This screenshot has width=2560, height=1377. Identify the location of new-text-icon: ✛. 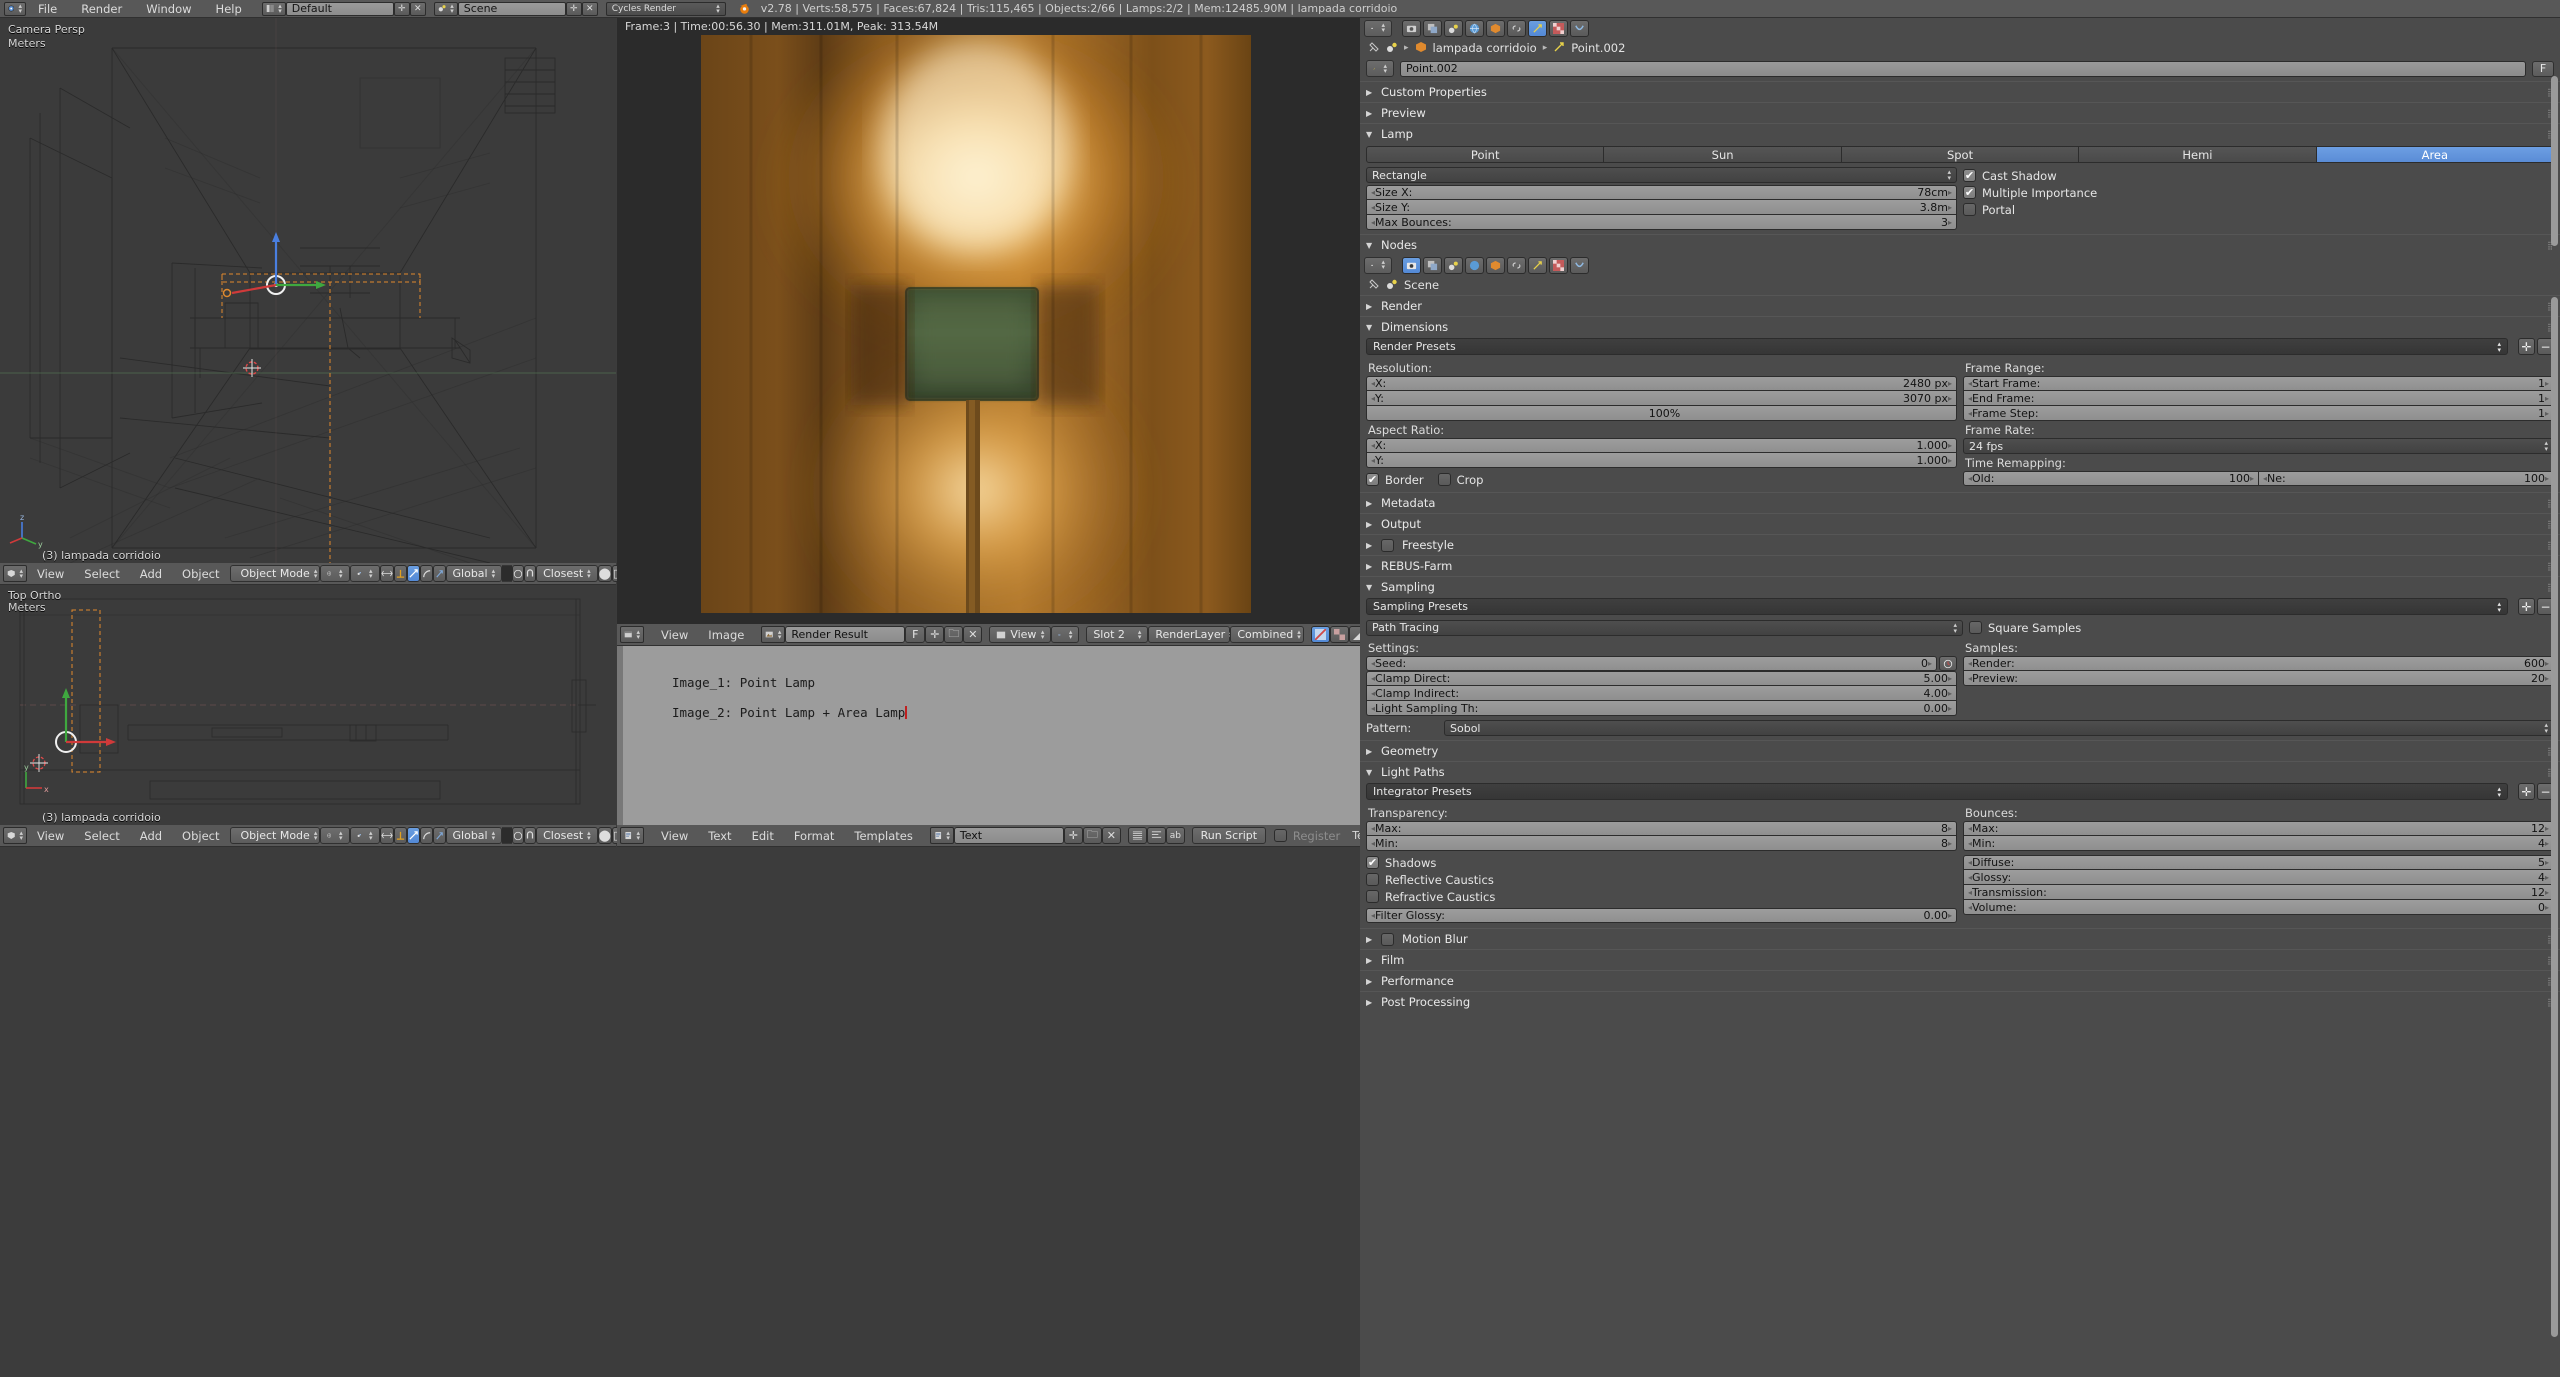
(1073, 835).